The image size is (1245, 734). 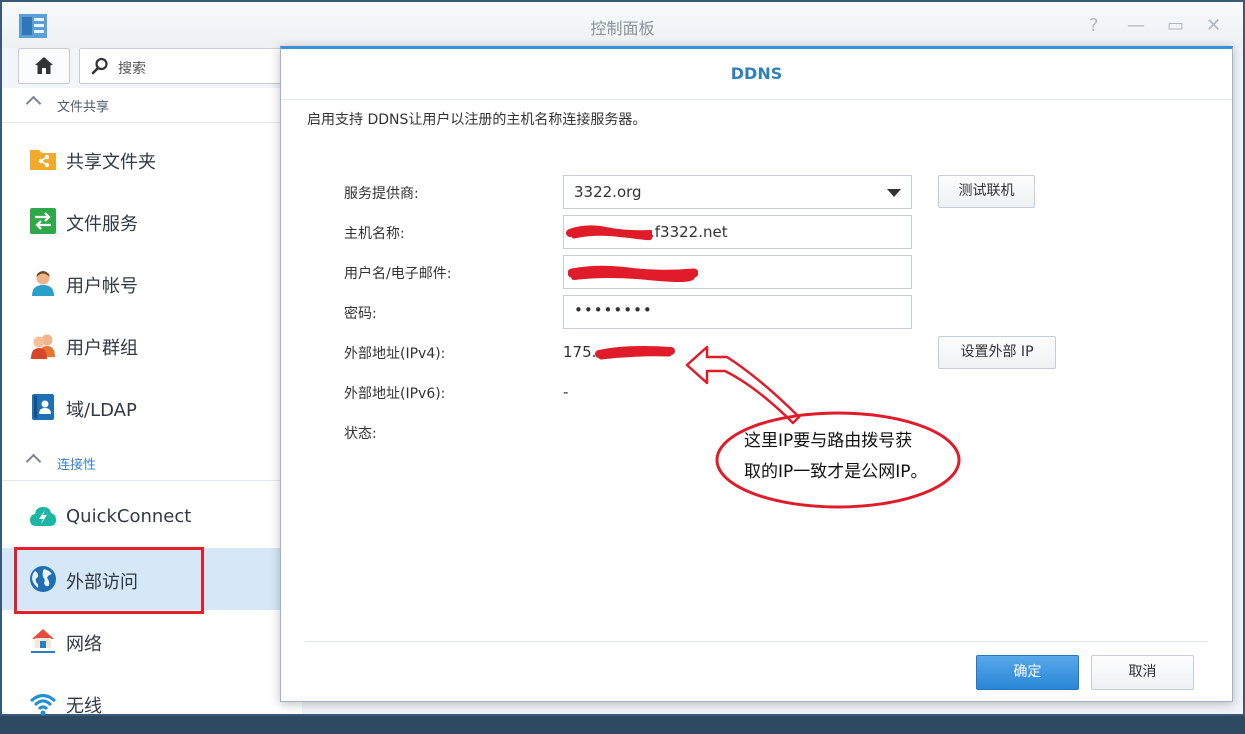 I want to click on sidebar-item-label: 无线, so click(x=84, y=706).